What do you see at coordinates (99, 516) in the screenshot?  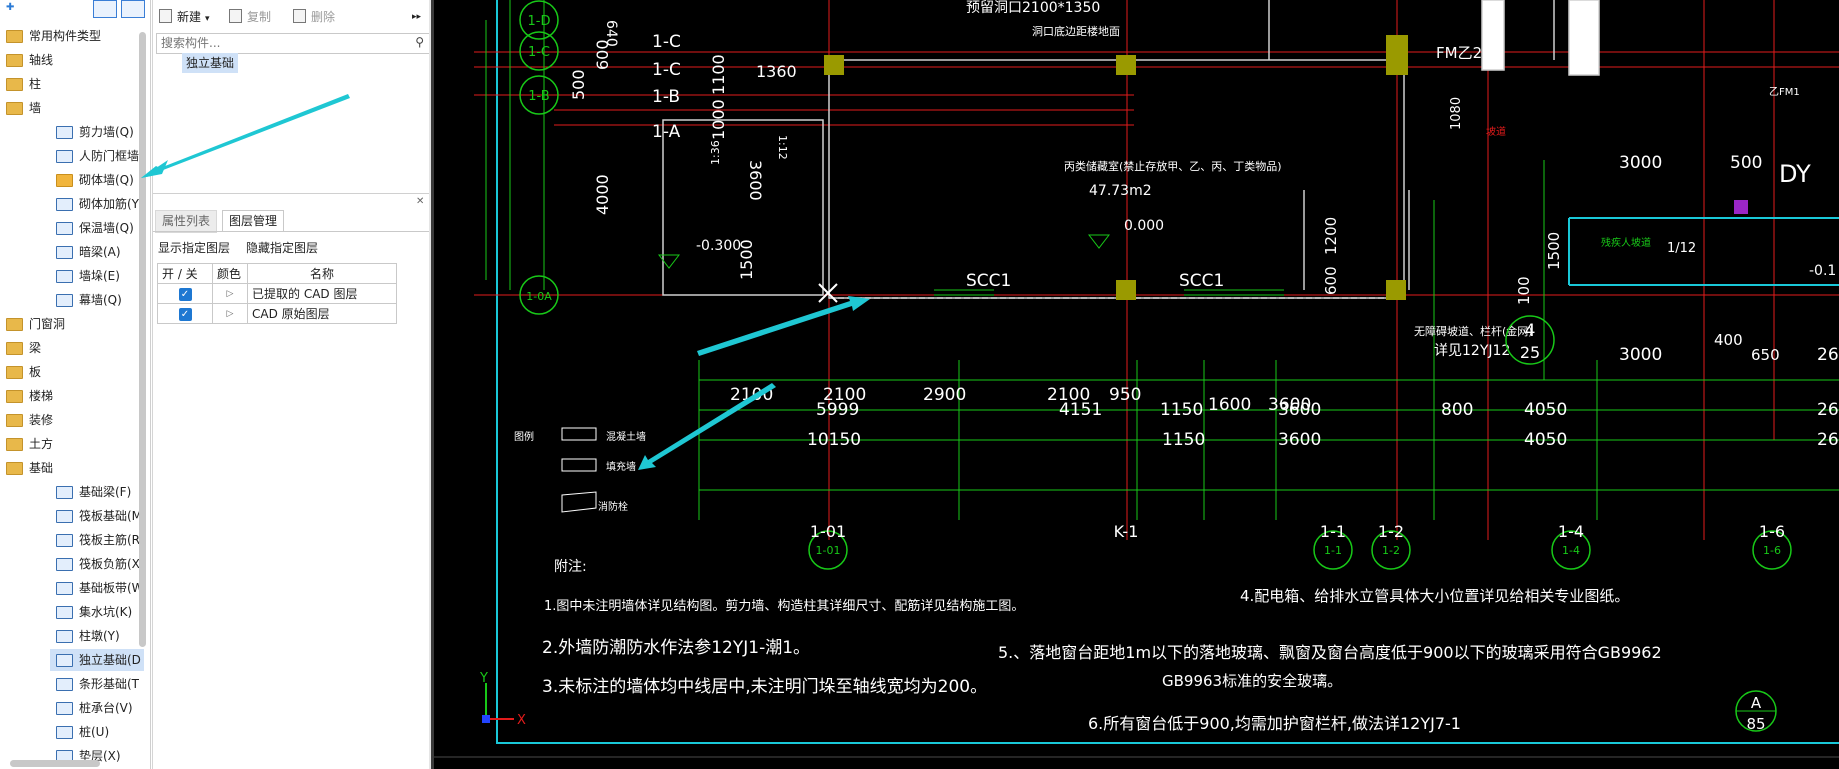 I see `tree-item-raft-foundation: 筏板基础(M` at bounding box center [99, 516].